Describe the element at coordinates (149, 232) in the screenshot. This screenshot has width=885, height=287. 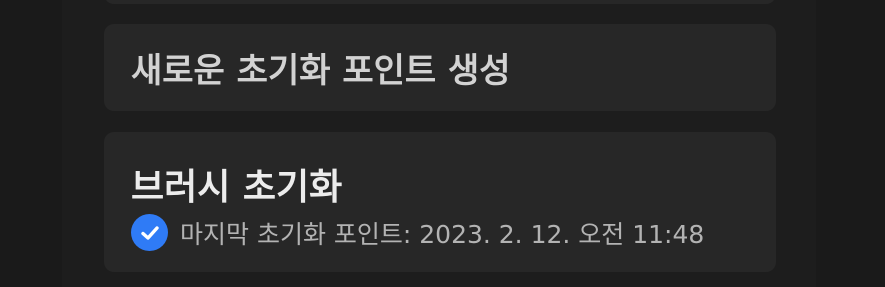
I see `check-circle-icon` at that location.